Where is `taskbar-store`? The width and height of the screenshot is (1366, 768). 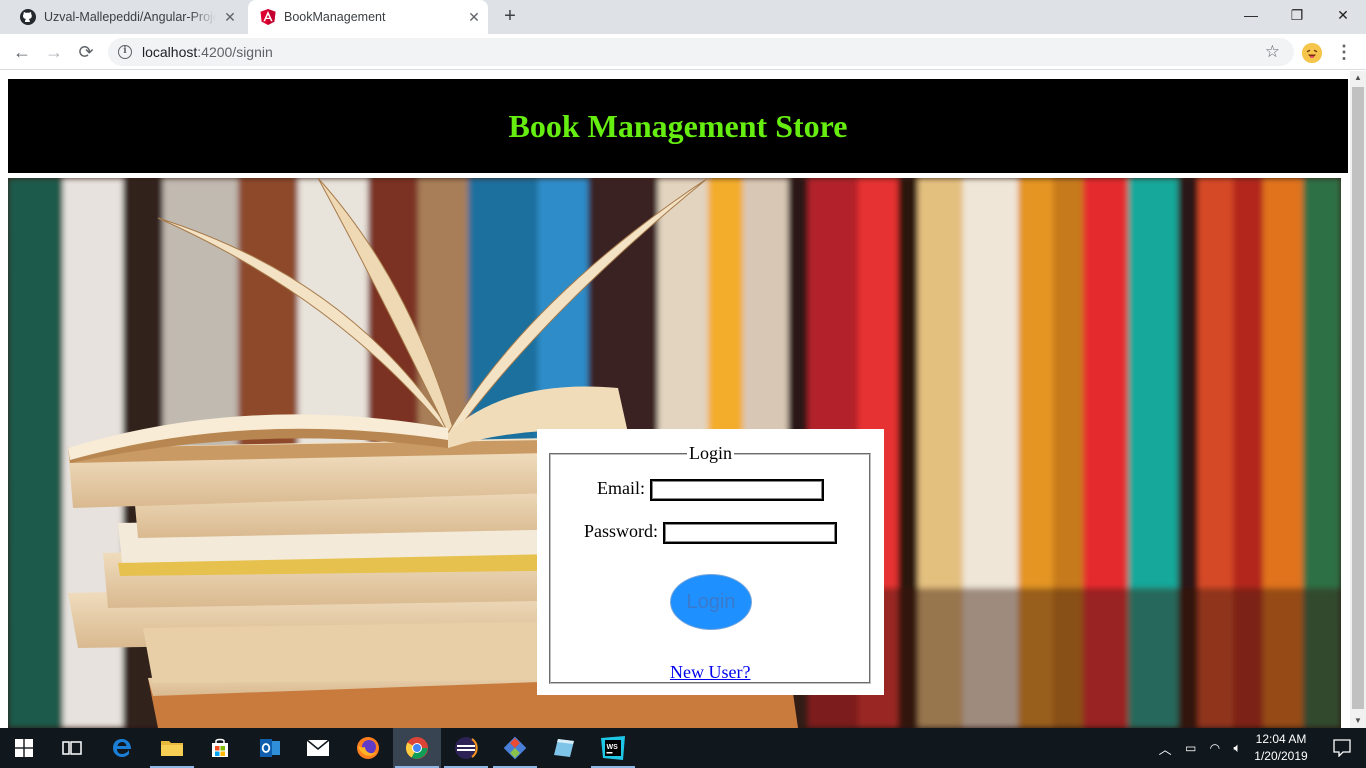 taskbar-store is located at coordinates (220, 748).